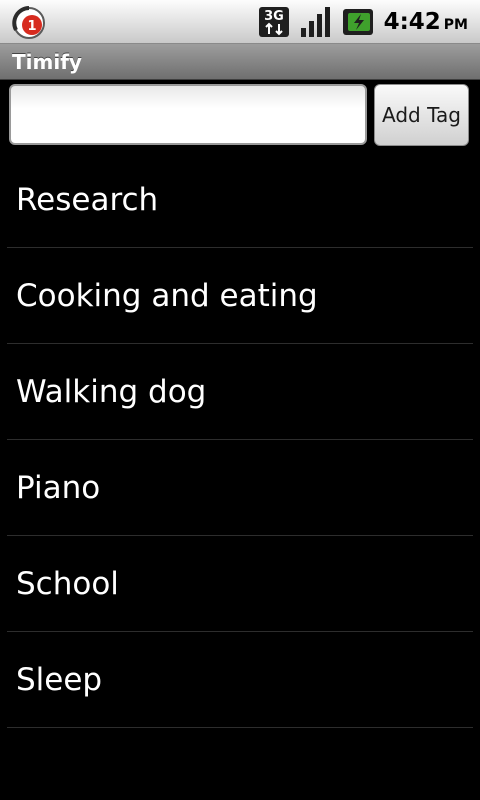 Image resolution: width=480 pixels, height=800 pixels. What do you see at coordinates (240, 680) in the screenshot?
I see `tag-item-sleep: Sleep` at bounding box center [240, 680].